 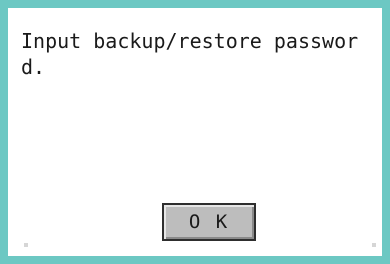 What do you see at coordinates (26, 245) in the screenshot?
I see `corner-mark-bottom-left` at bounding box center [26, 245].